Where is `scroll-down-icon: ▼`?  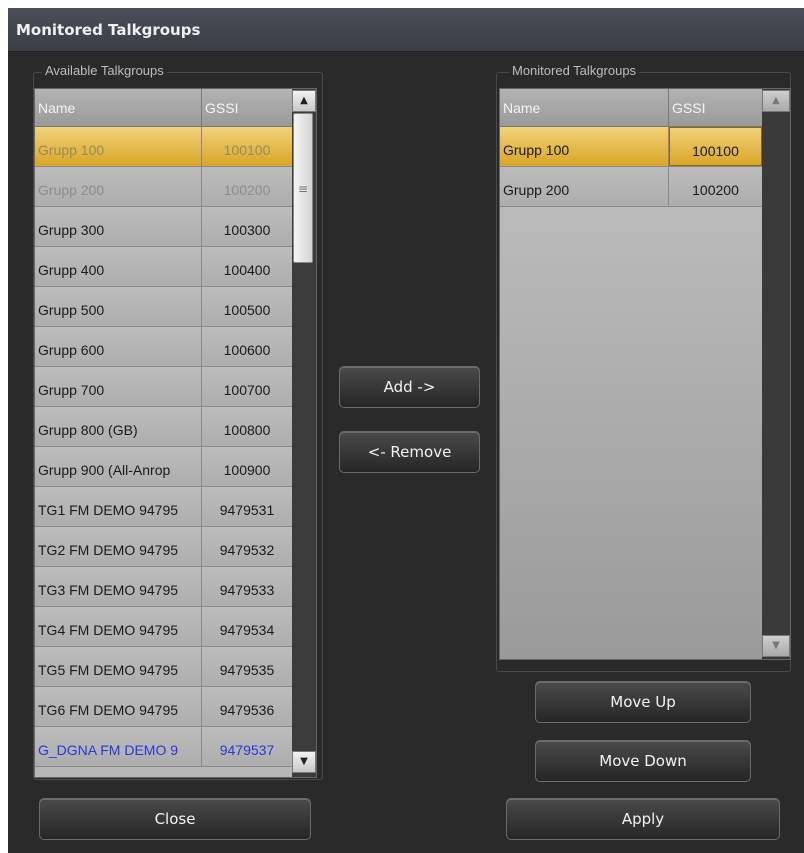 scroll-down-icon: ▼ is located at coordinates (304, 762).